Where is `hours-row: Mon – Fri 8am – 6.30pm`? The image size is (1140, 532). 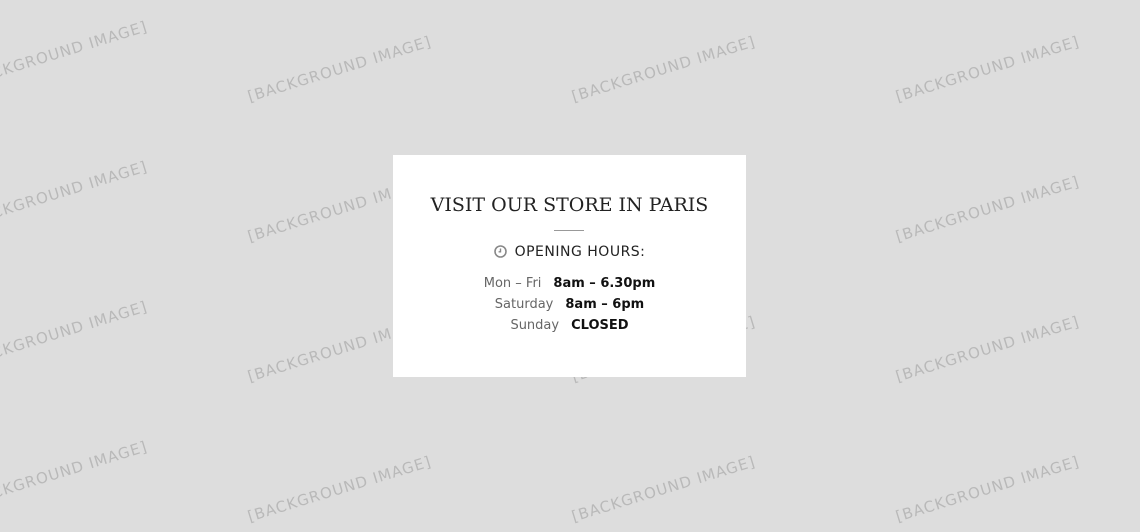
hours-row: Mon – Fri 8am – 6.30pm is located at coordinates (569, 283).